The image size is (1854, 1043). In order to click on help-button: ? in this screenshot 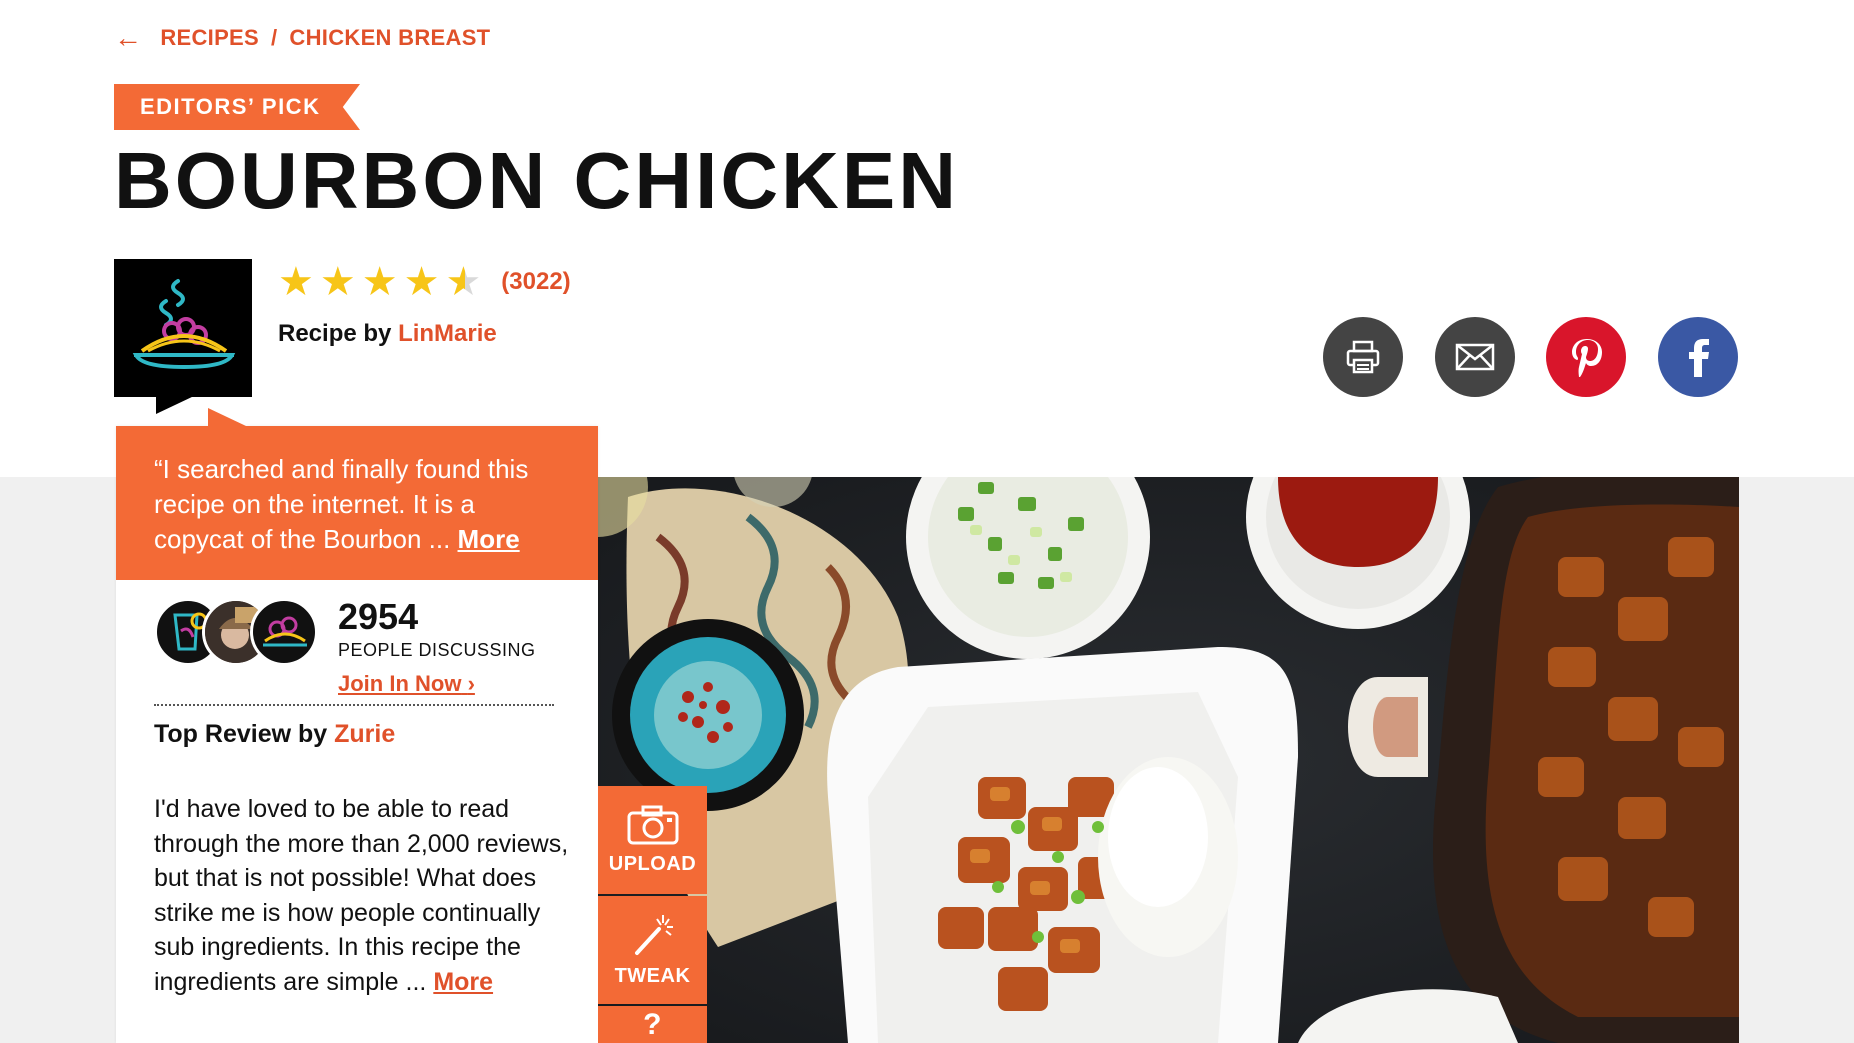, I will do `click(652, 1024)`.